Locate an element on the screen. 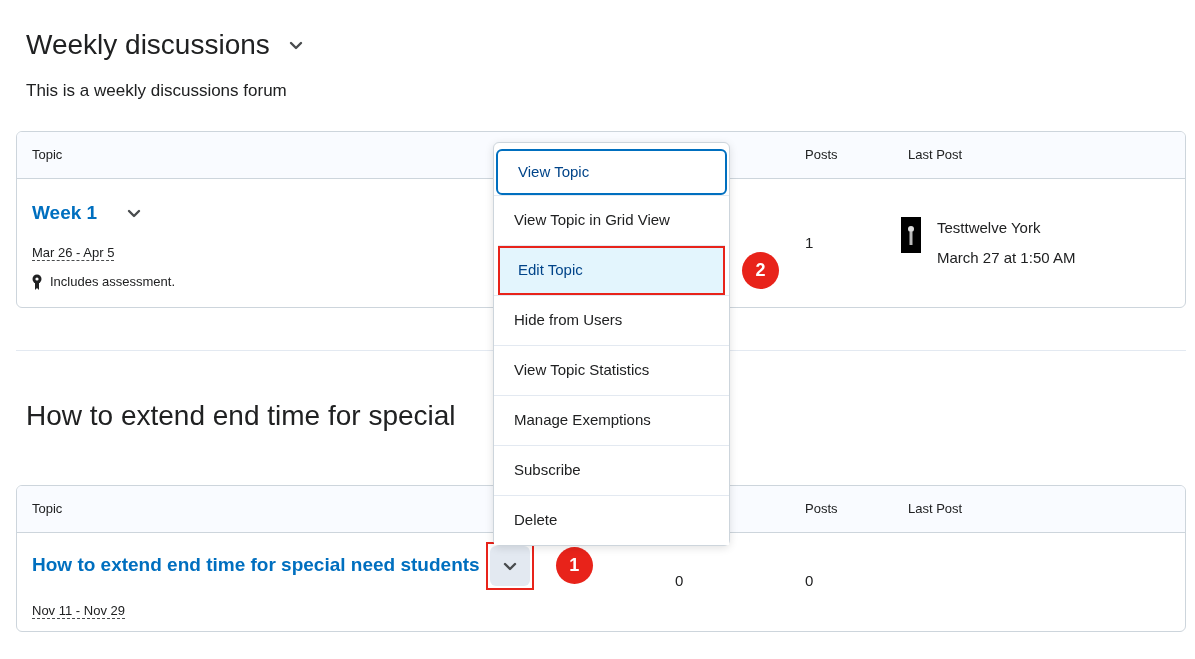 The width and height of the screenshot is (1195, 659). topic-link: Week 1 is located at coordinates (65, 213).